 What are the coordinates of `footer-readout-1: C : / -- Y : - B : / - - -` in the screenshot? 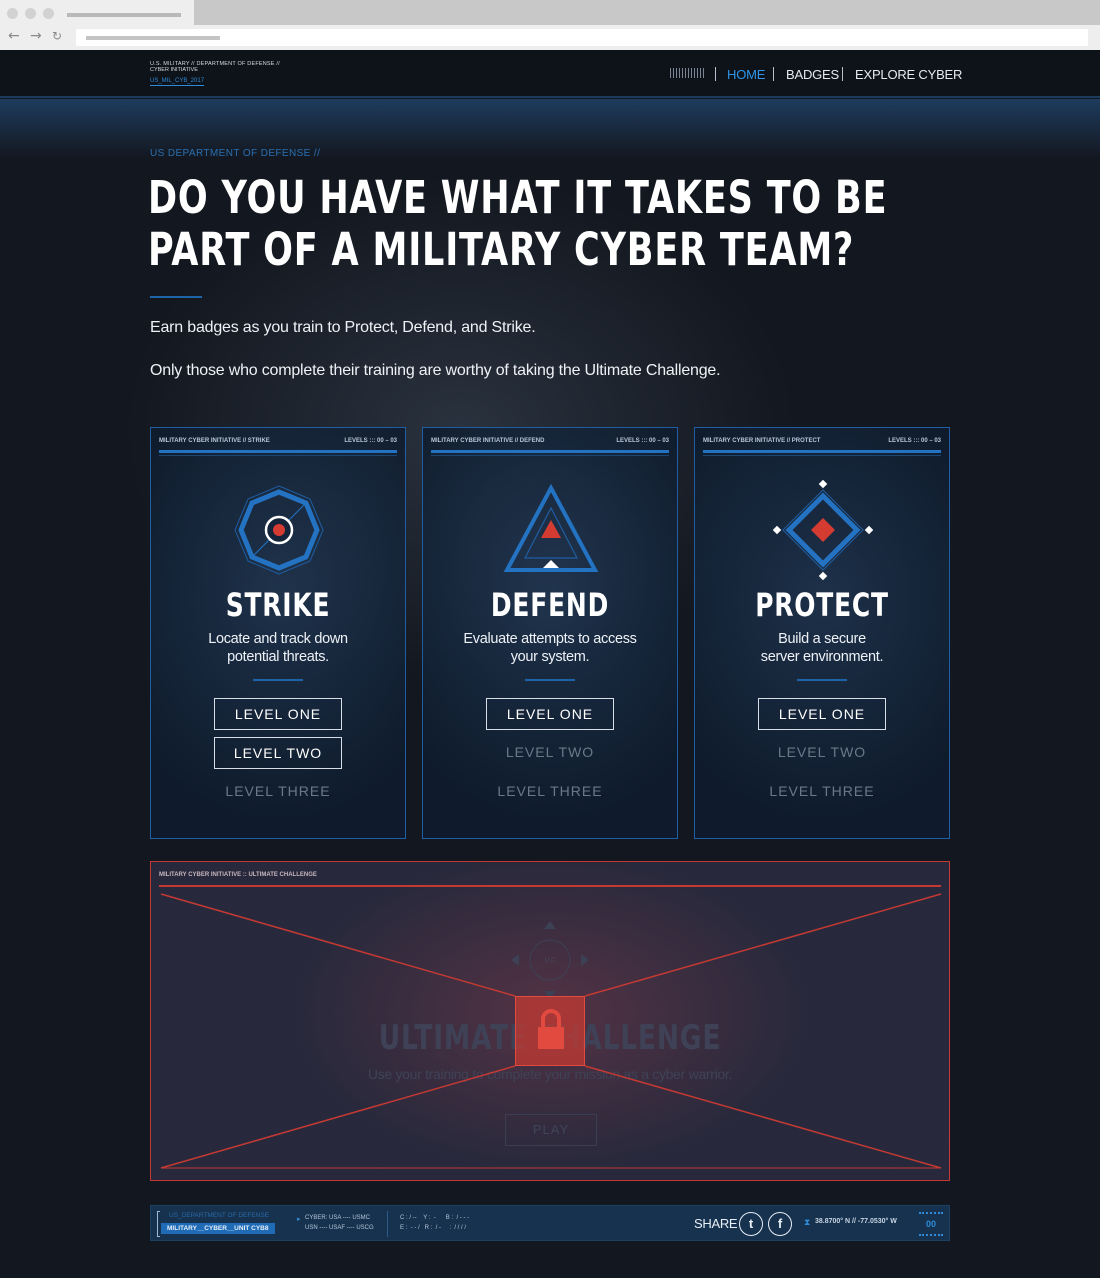 It's located at (435, 1218).